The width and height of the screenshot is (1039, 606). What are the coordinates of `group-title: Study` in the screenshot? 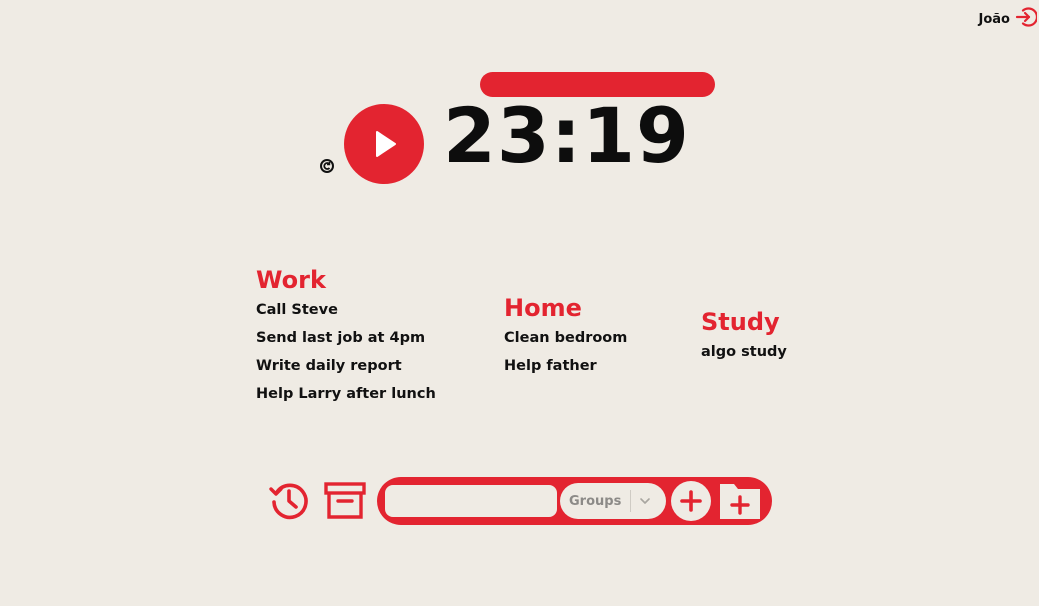 It's located at (740, 322).